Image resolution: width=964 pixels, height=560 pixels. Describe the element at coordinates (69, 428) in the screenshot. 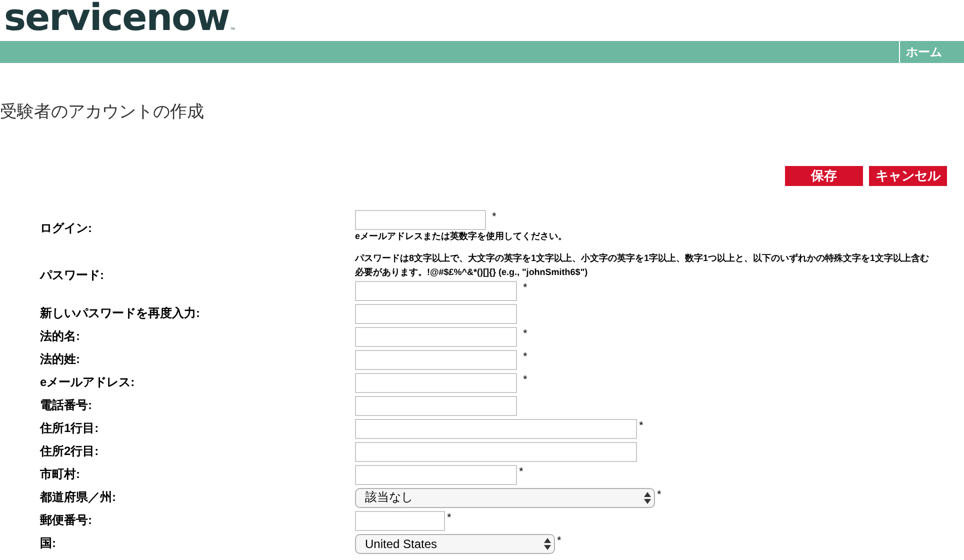

I see `field-label: 住所1行目:` at that location.